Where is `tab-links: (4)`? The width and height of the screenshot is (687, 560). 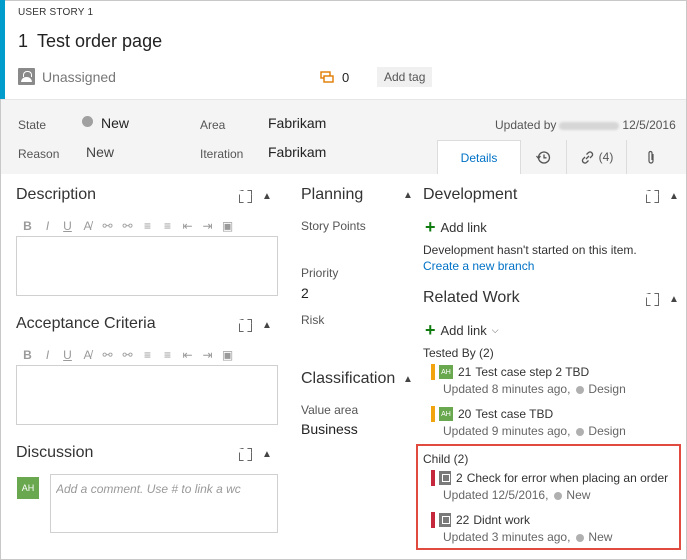 tab-links: (4) is located at coordinates (596, 157).